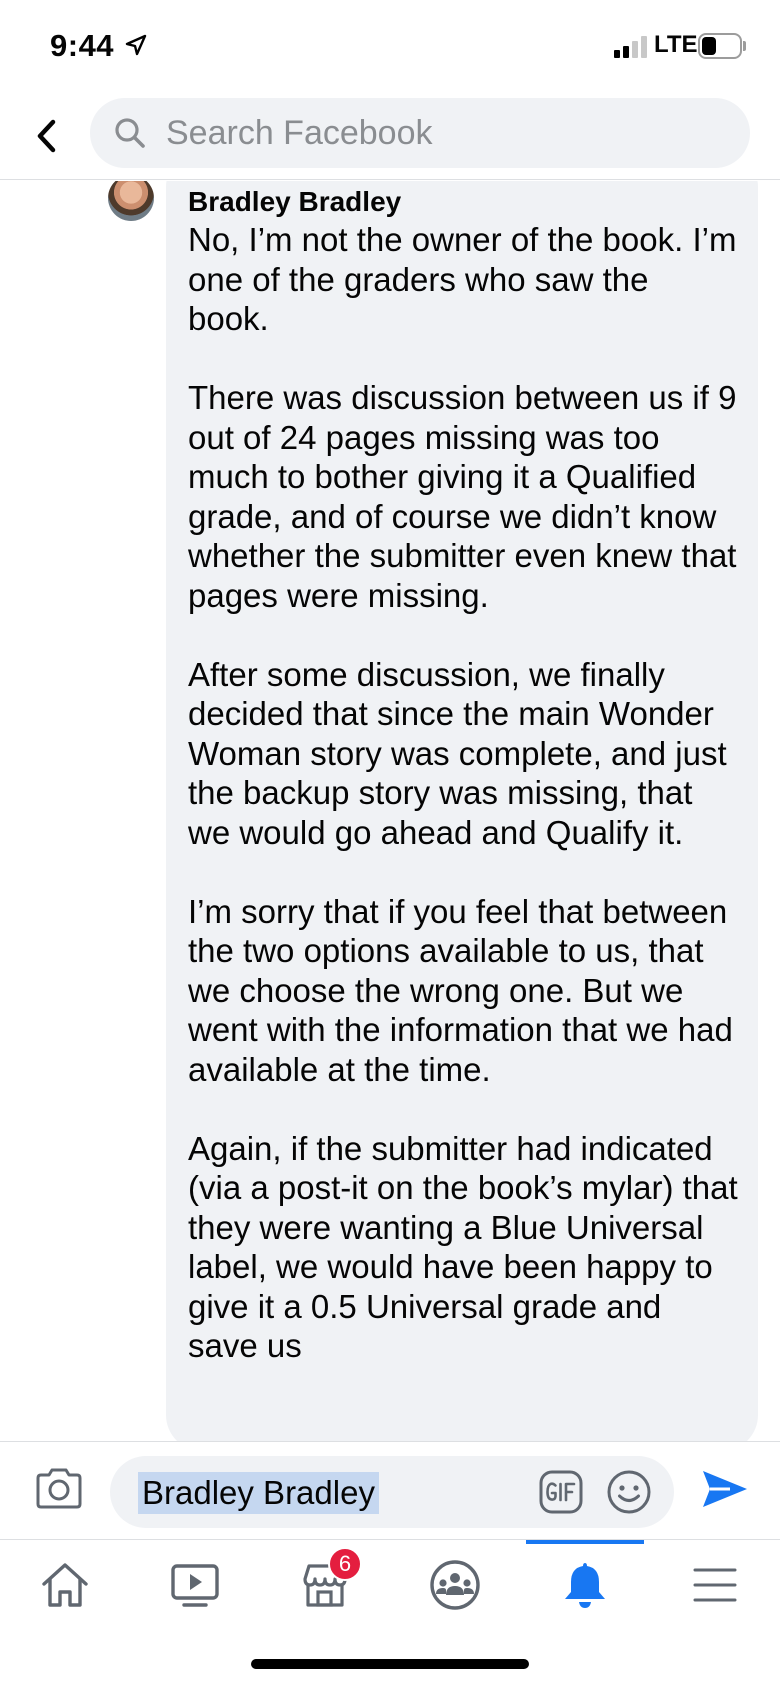  I want to click on tab-groups, so click(455, 1585).